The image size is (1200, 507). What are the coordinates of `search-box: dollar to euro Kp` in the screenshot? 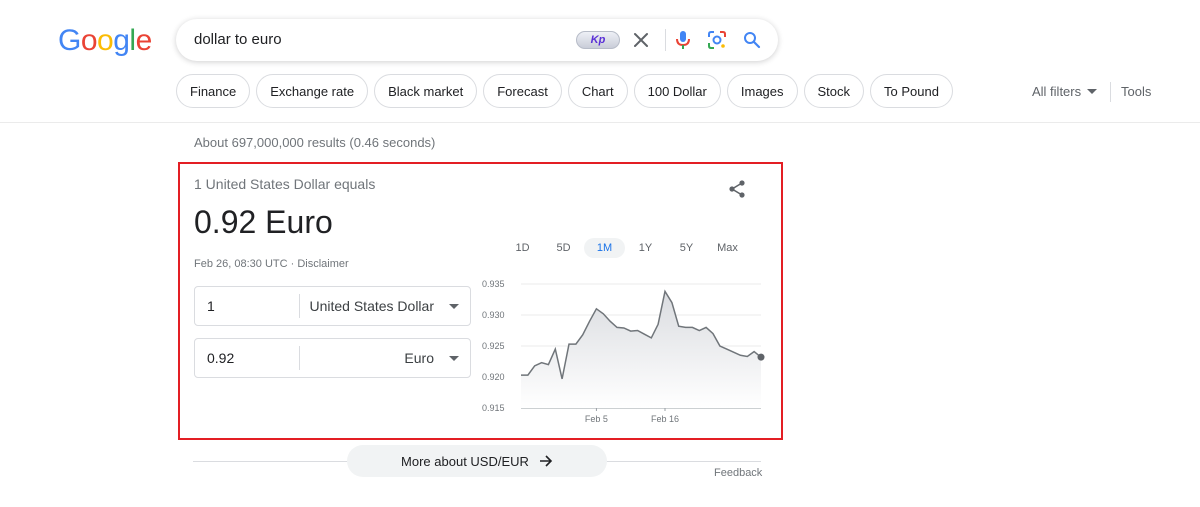 It's located at (477, 40).